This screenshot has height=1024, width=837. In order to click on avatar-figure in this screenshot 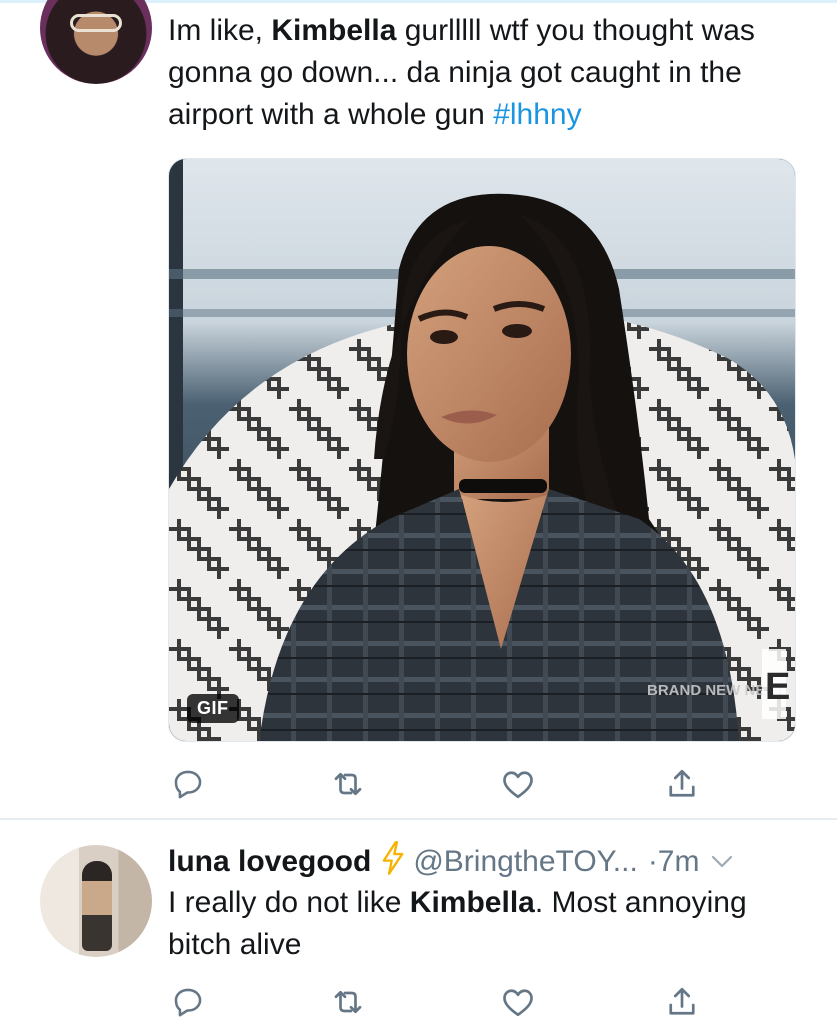, I will do `click(97, 906)`.